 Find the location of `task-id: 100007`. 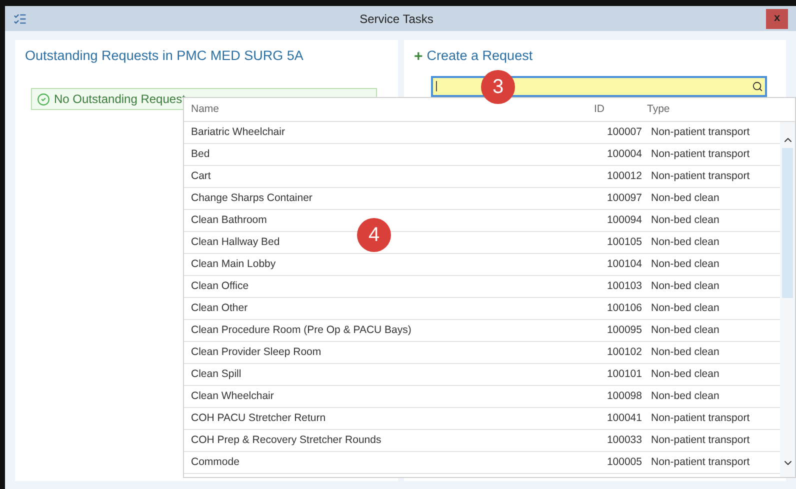

task-id: 100007 is located at coordinates (624, 132).